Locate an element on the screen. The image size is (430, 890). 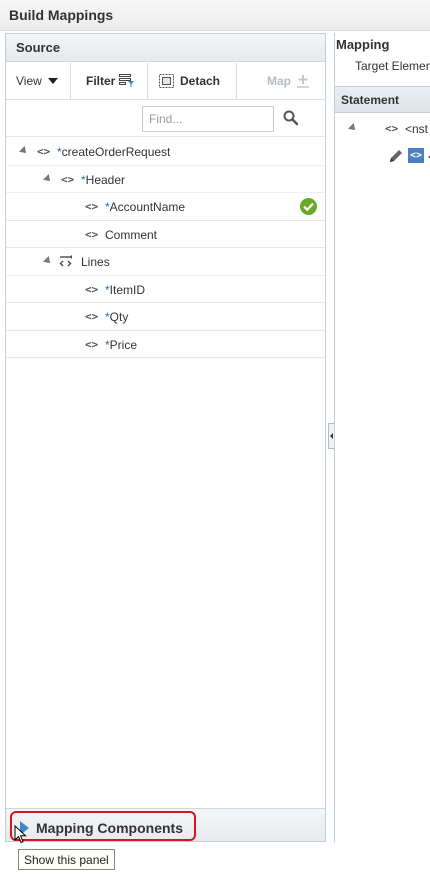
filter-button: Filter is located at coordinates (110, 81).